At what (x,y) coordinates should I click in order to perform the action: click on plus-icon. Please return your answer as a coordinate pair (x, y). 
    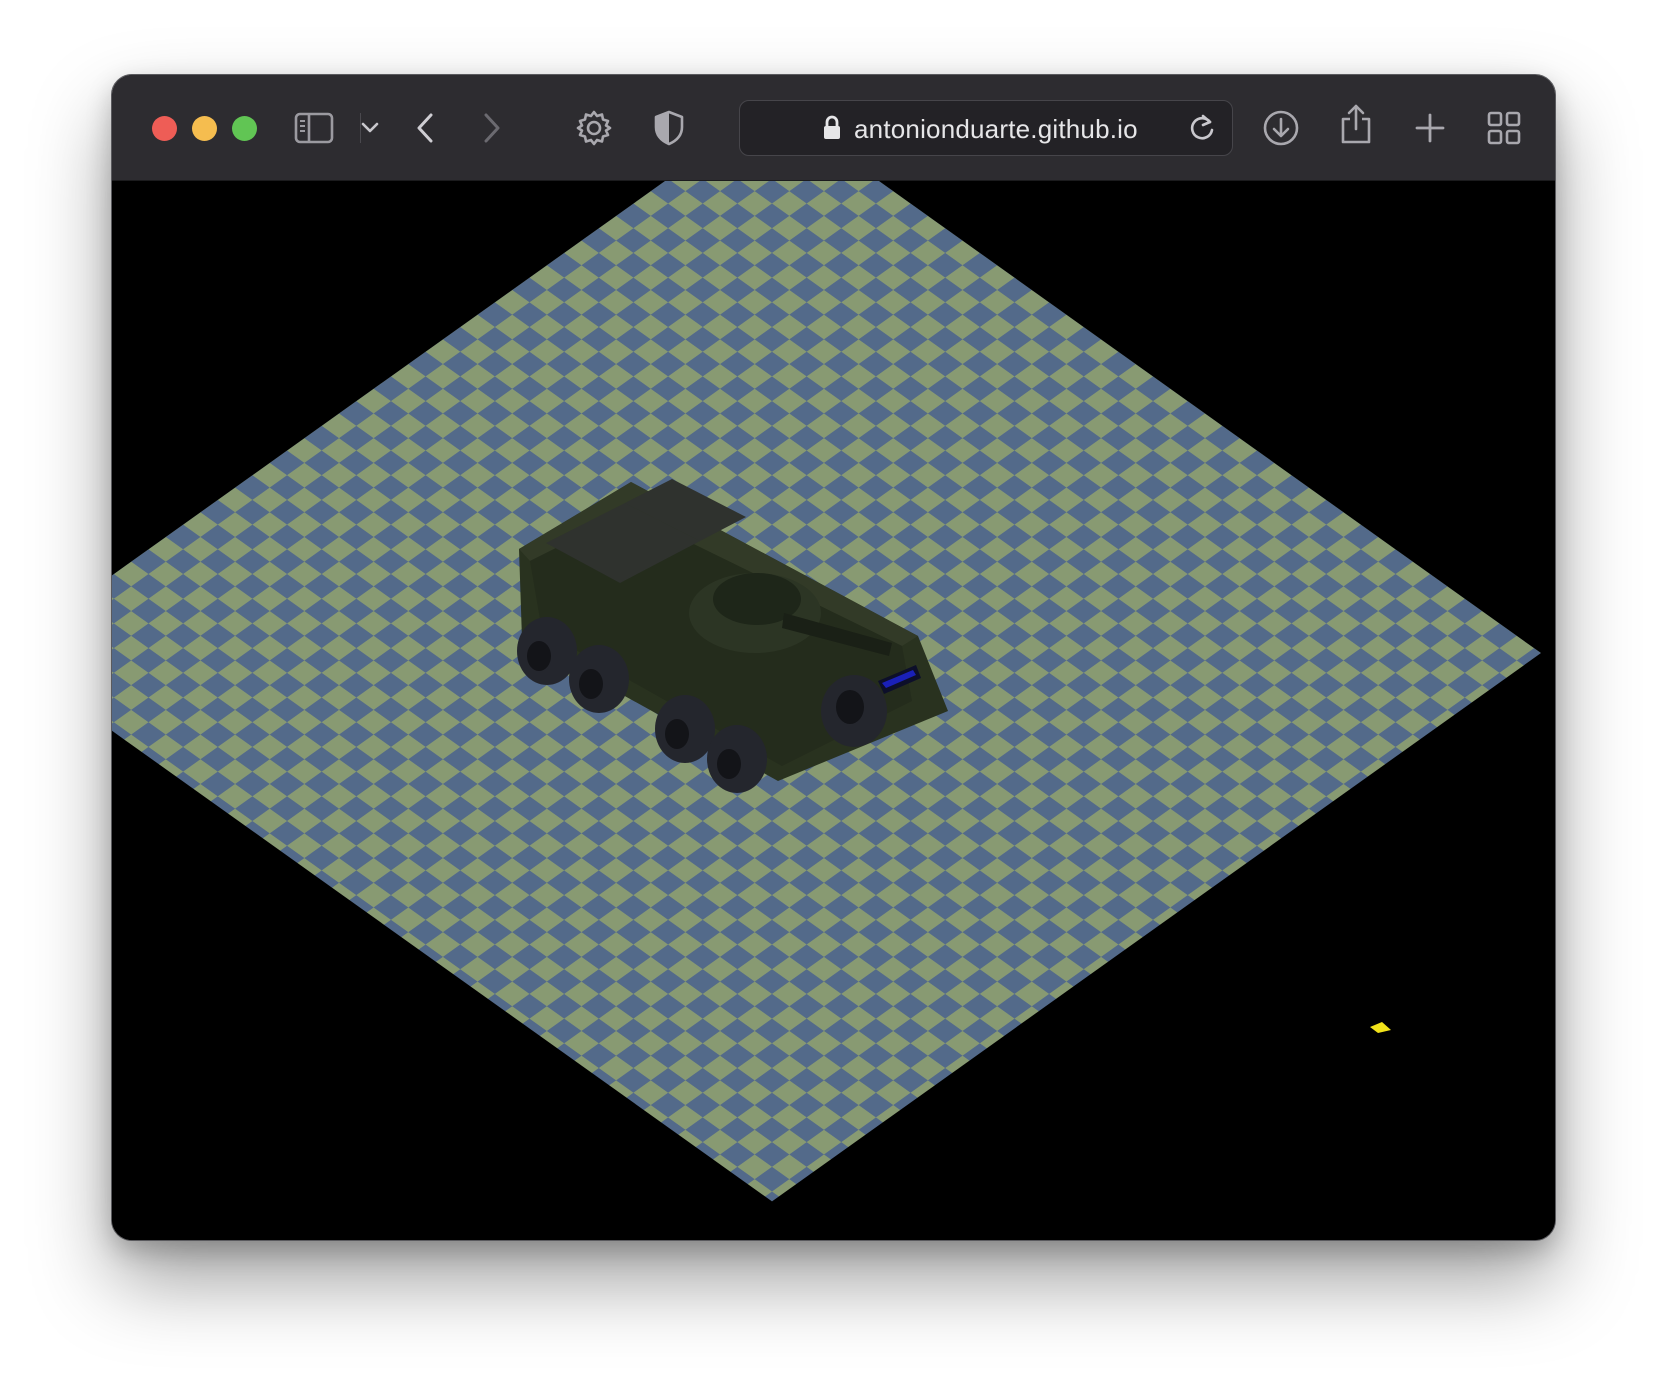
    Looking at the image, I should click on (1430, 128).